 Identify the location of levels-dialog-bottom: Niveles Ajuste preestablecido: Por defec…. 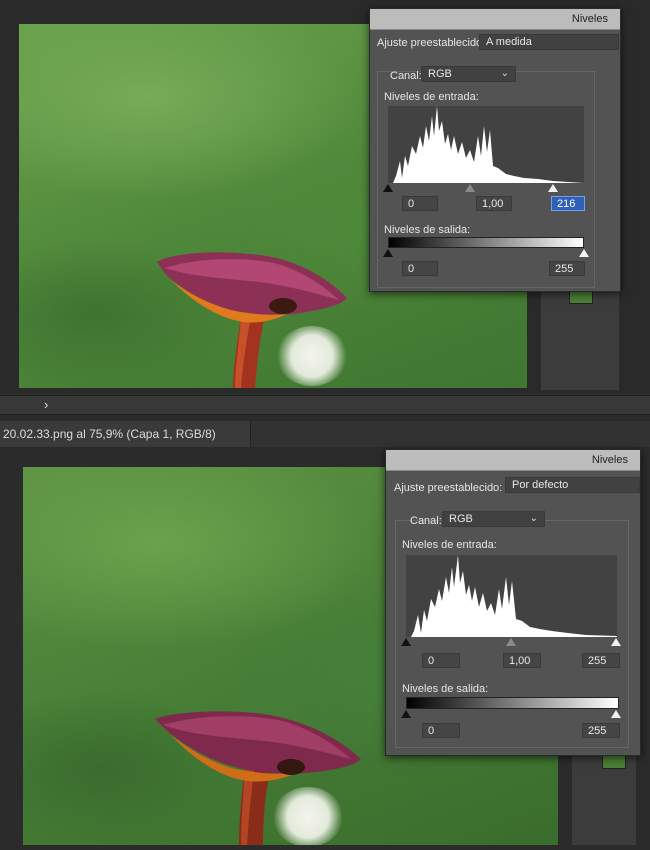
(513, 602).